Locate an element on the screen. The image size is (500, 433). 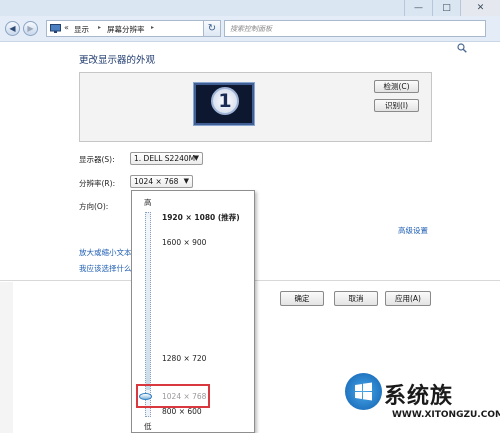
ok-button: 确定 is located at coordinates (302, 298).